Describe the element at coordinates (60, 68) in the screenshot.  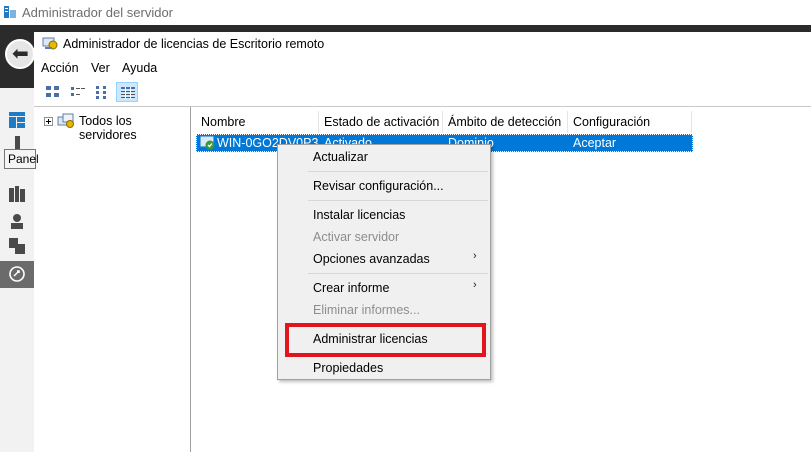
I see `menu-accion: Acción` at that location.